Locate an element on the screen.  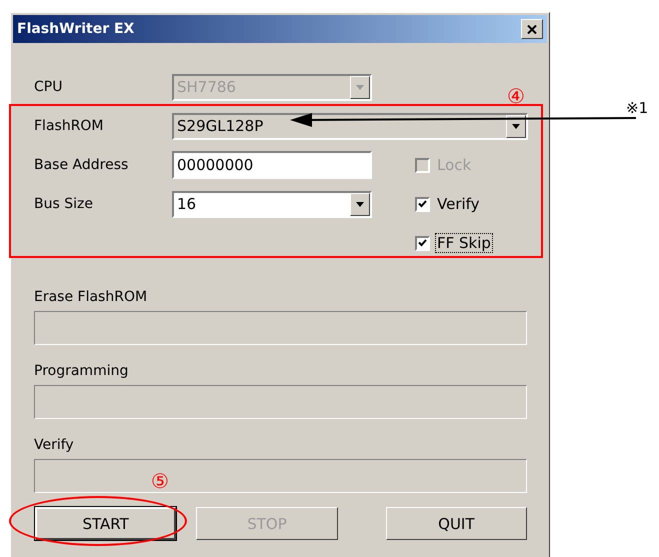
field-label: Base Address is located at coordinates (82, 165).